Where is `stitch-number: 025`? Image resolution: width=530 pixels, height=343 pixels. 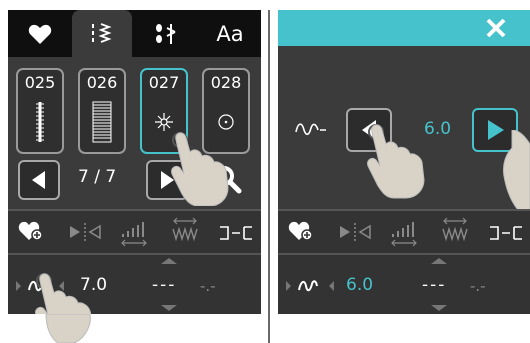
stitch-number: 025 is located at coordinates (40, 82).